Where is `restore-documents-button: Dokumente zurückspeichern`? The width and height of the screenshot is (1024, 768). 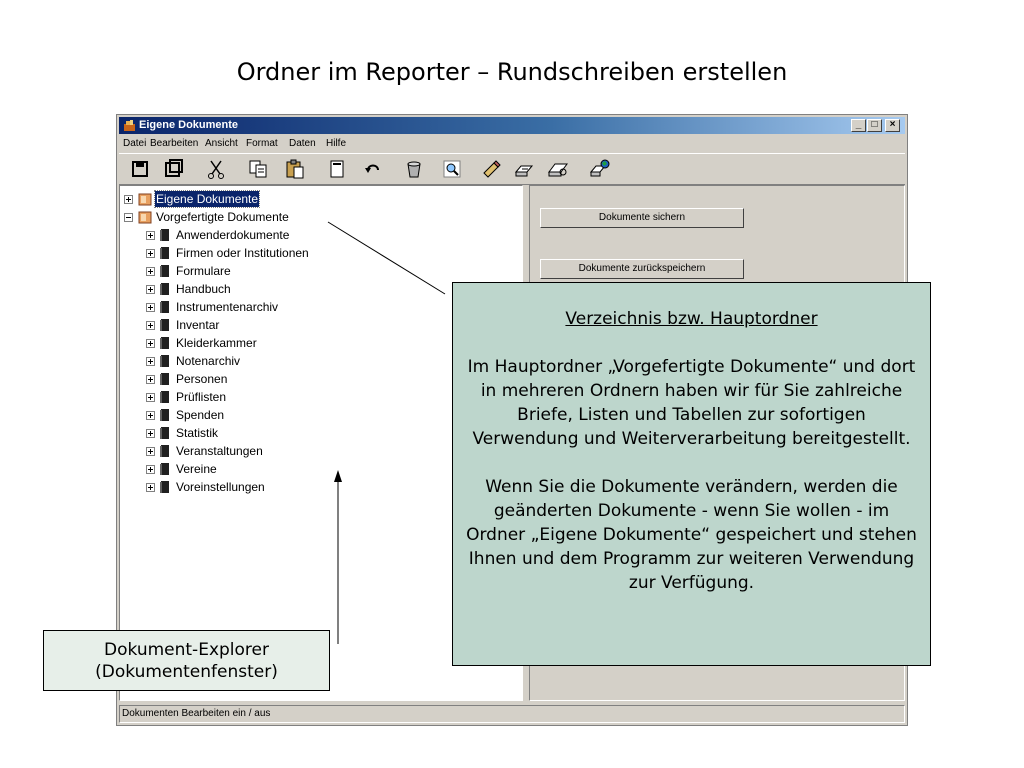
restore-documents-button: Dokumente zurückspeichern is located at coordinates (642, 269).